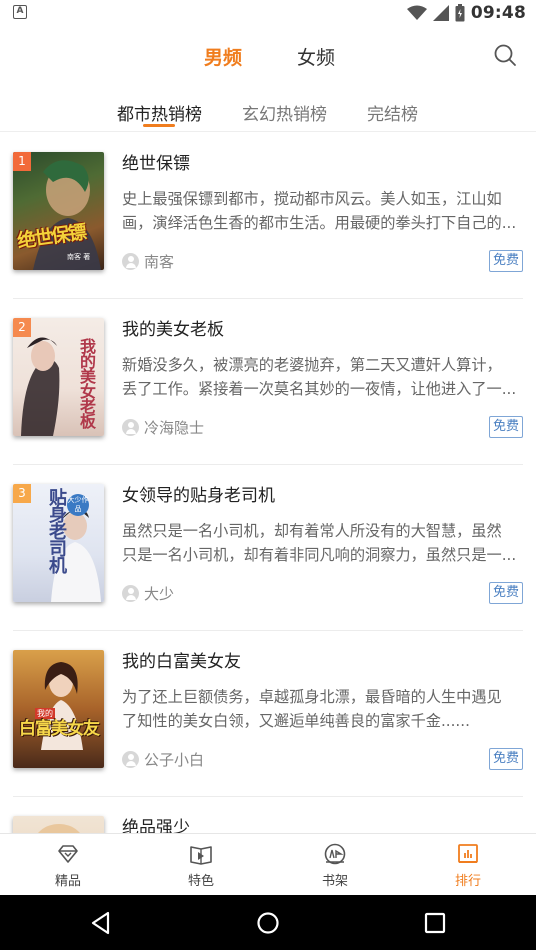 This screenshot has height=950, width=536. What do you see at coordinates (86, 383) in the screenshot?
I see `cover-title: 我的美女老板` at bounding box center [86, 383].